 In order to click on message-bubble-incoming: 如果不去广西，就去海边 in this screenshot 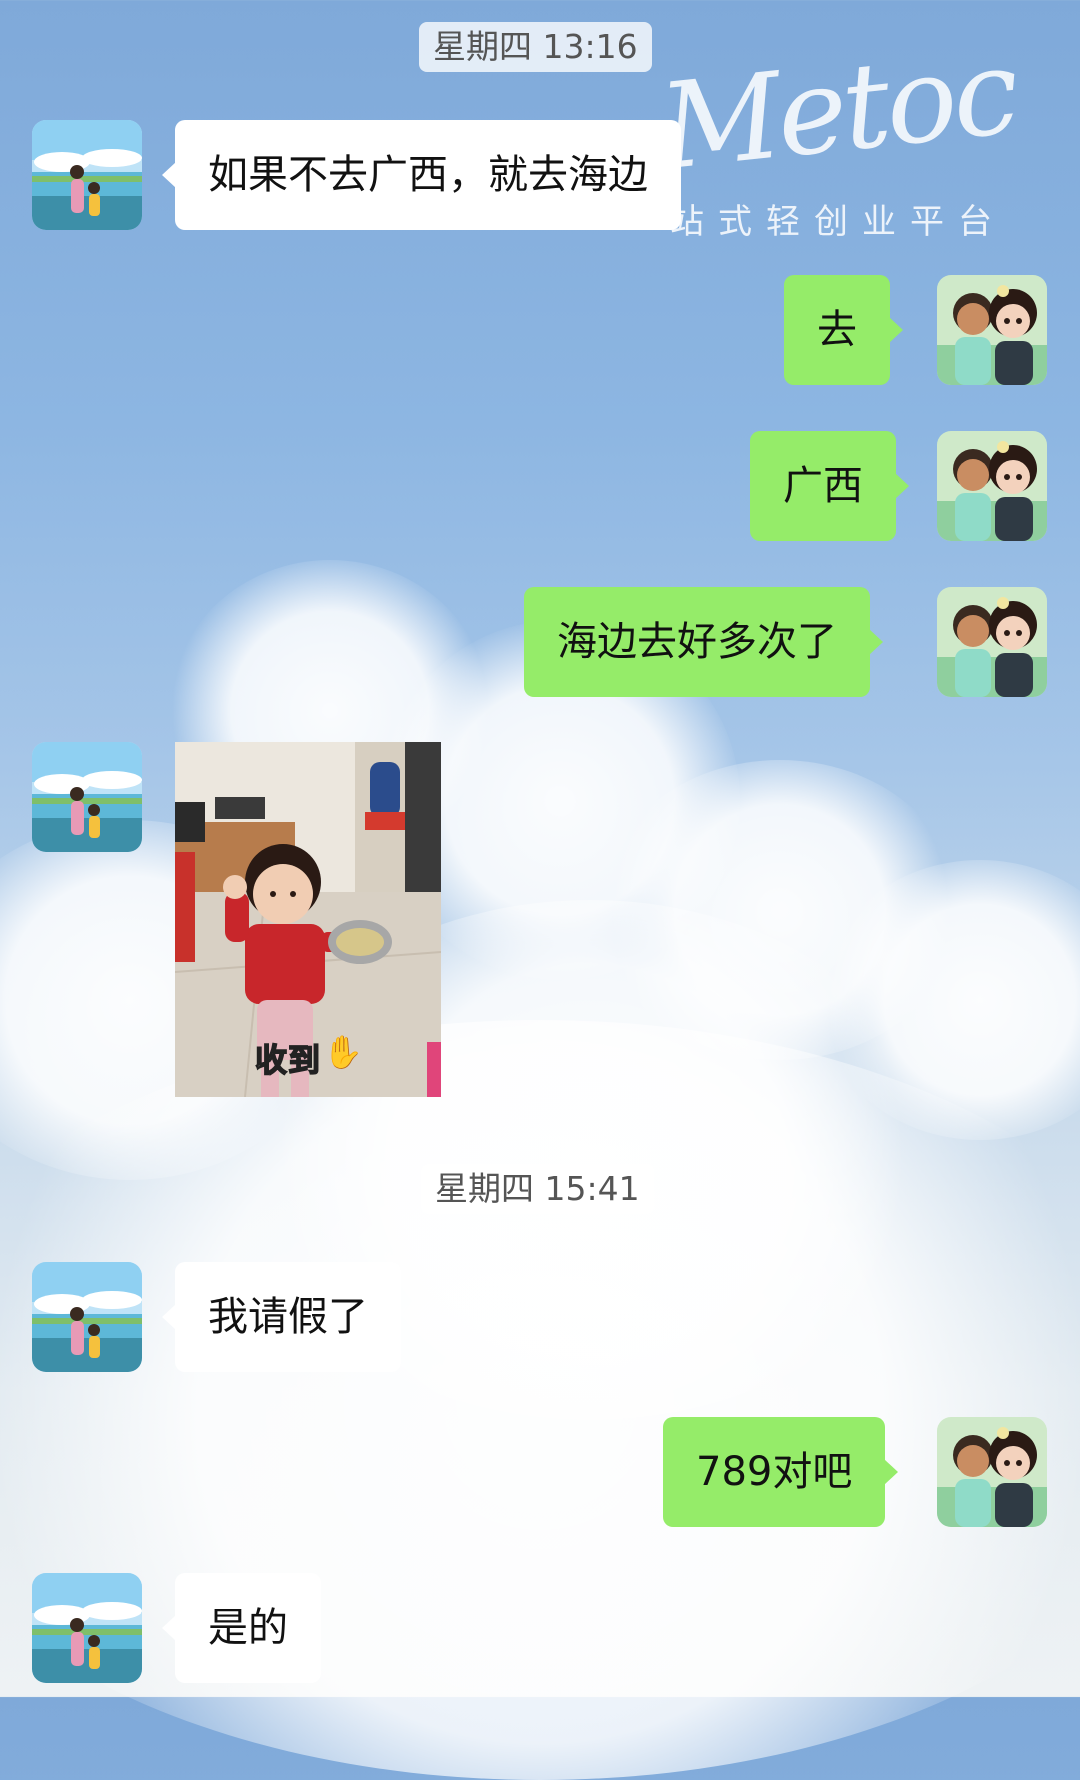, I will do `click(421, 175)`.